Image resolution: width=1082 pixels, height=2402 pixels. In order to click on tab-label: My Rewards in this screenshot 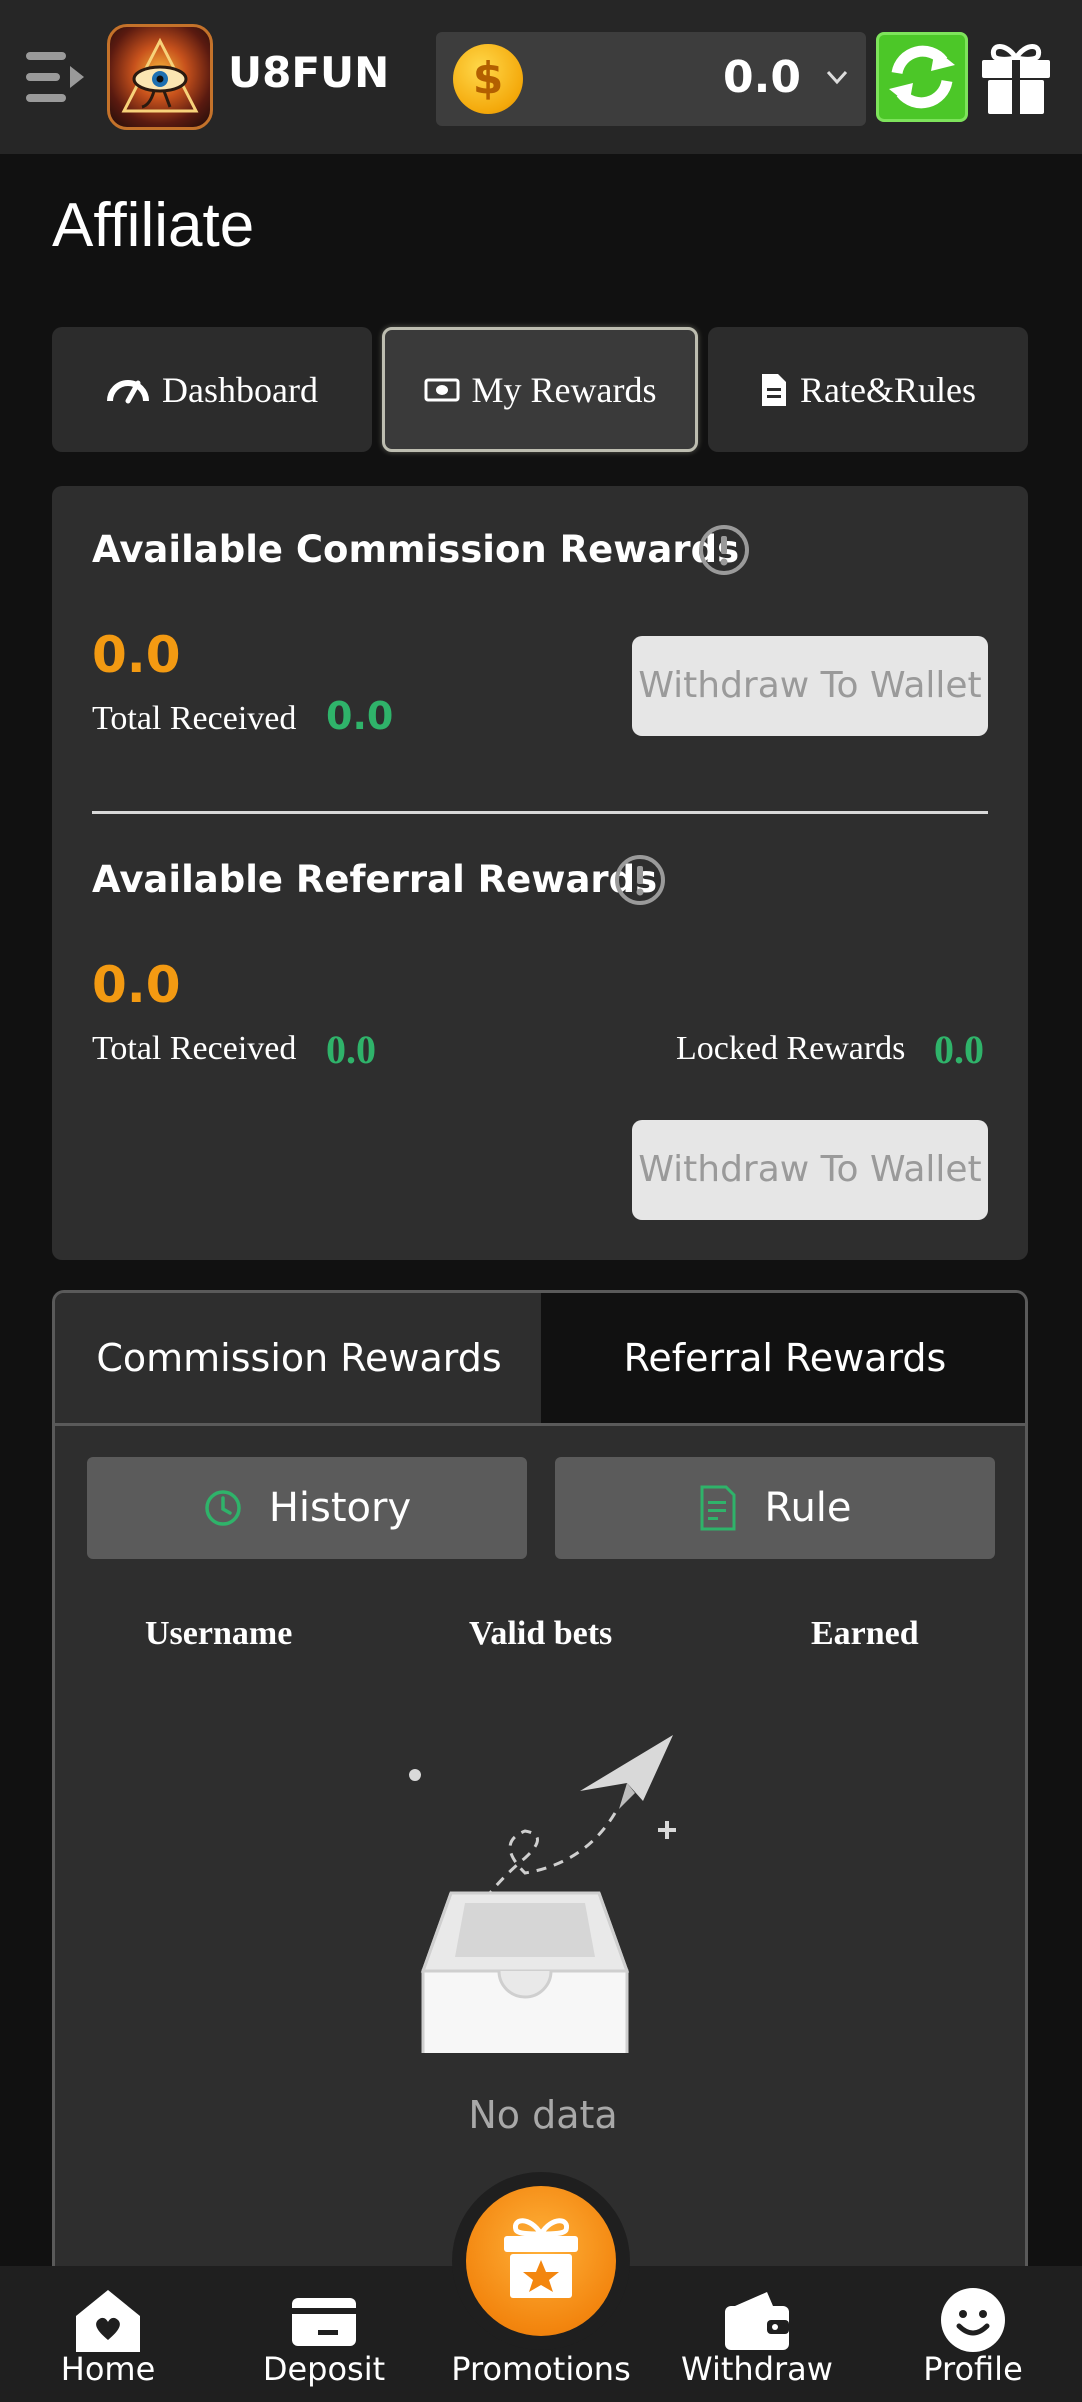, I will do `click(564, 389)`.